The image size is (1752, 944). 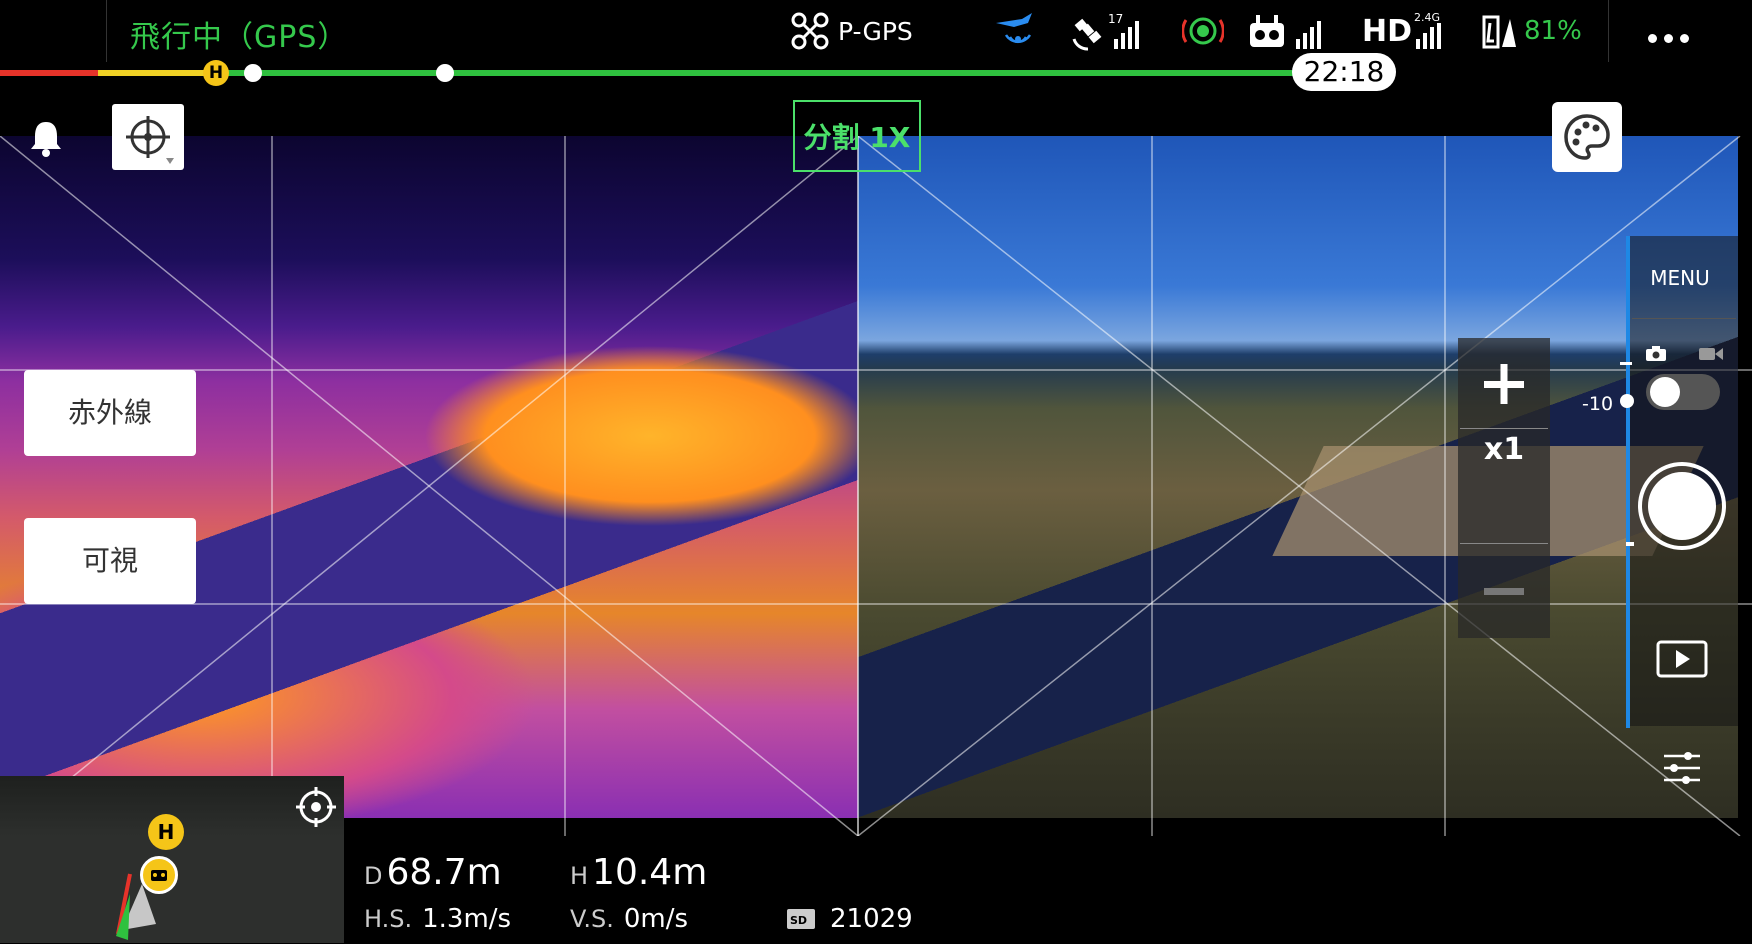 I want to click on zoom-out-button, so click(x=1504, y=595).